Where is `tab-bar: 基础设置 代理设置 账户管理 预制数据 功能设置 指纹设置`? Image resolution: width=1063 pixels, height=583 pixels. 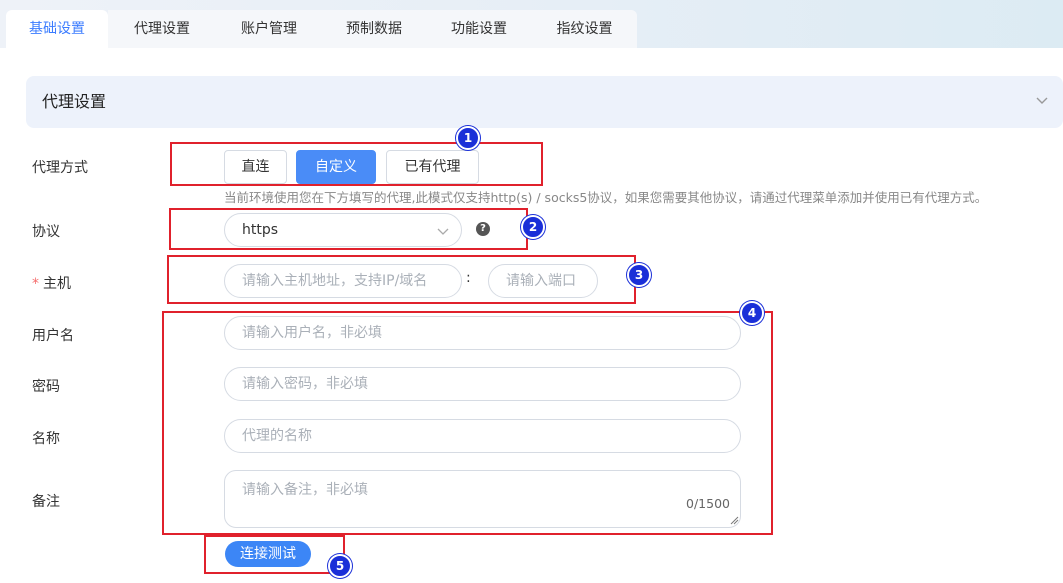
tab-bar: 基础设置 代理设置 账户管理 预制数据 功能设置 指纹设置 is located at coordinates (531, 24).